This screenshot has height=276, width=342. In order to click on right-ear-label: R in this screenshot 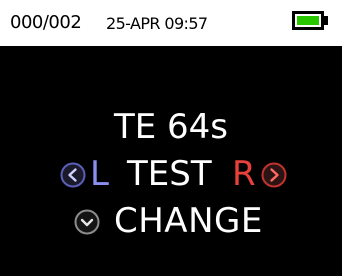, I will do `click(244, 174)`.